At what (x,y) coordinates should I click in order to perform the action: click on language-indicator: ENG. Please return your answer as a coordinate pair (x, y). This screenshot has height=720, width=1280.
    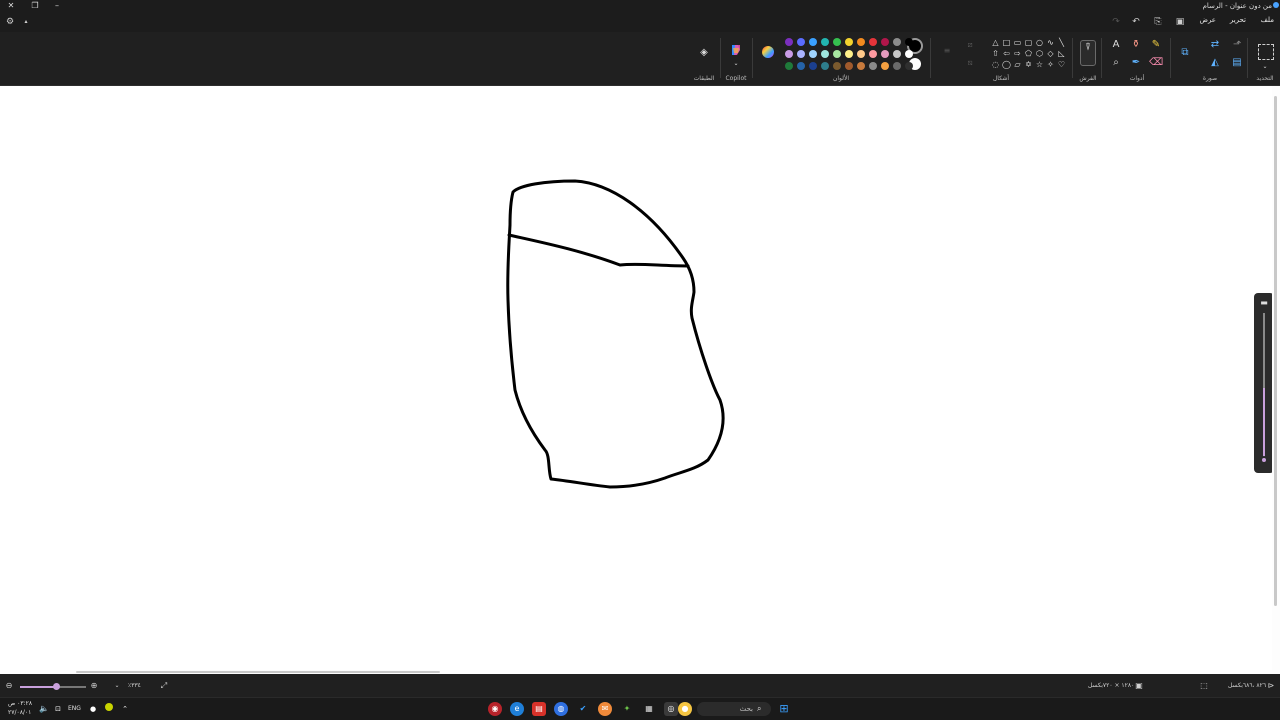
    Looking at the image, I should click on (74, 708).